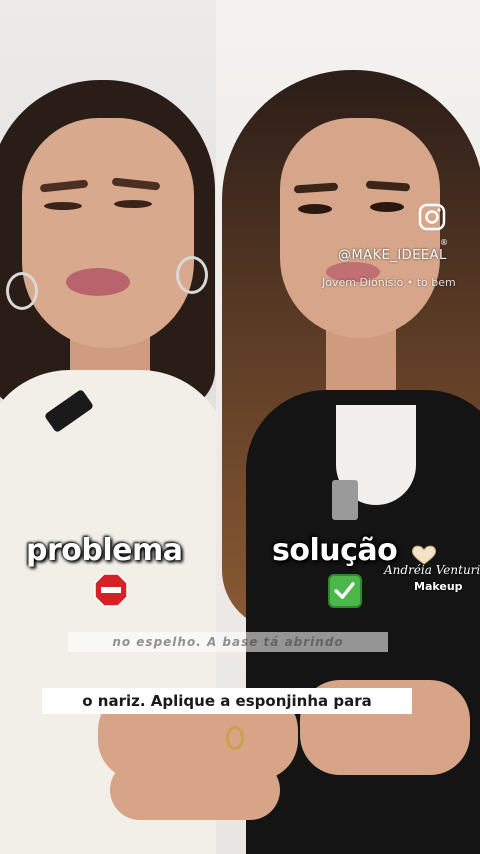  Describe the element at coordinates (389, 282) in the screenshot. I see `music-credit: Jovem Dionísio • to bem` at that location.